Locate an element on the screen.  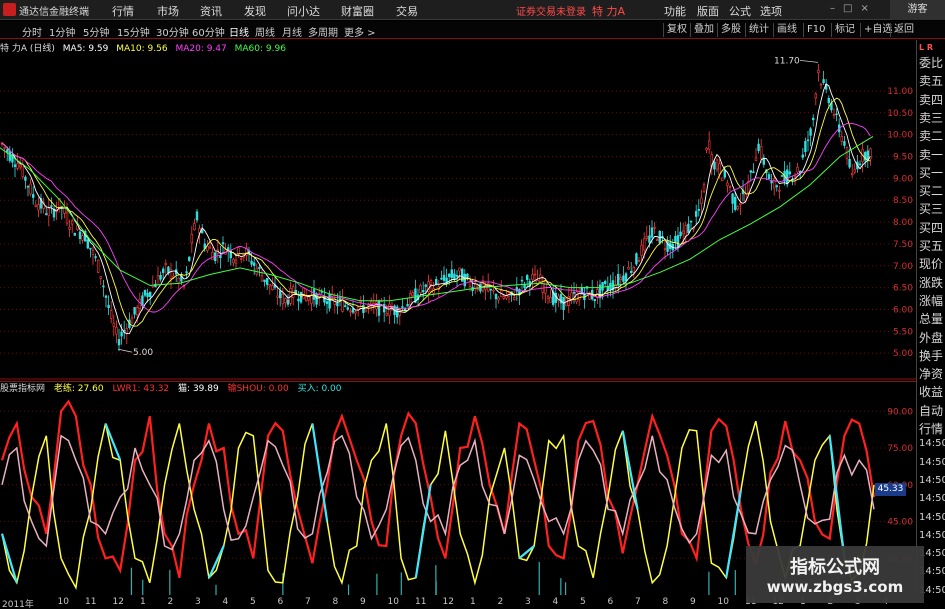
time-axis-label: 12 is located at coordinates (118, 602).